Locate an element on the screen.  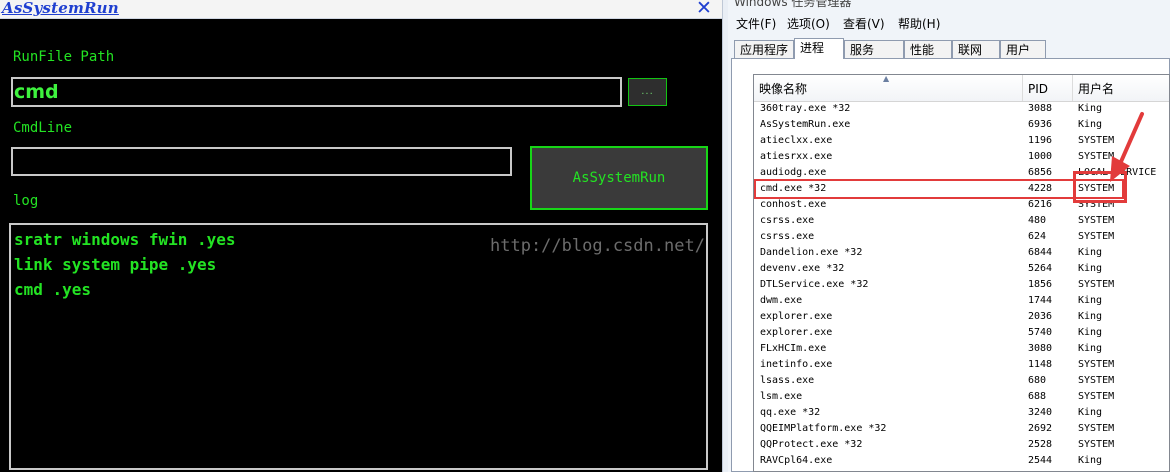
process-name: lsm.exe is located at coordinates (781, 396).